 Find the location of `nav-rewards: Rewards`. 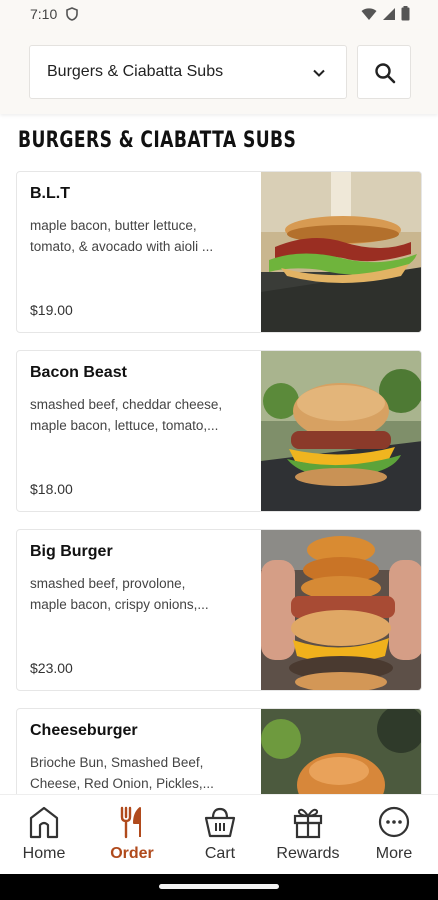

nav-rewards: Rewards is located at coordinates (308, 835).